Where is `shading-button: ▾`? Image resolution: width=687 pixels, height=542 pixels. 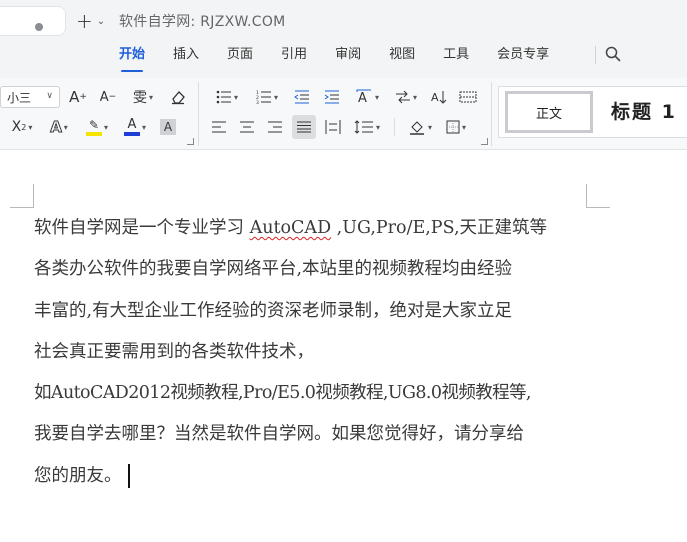 shading-button: ▾ is located at coordinates (420, 127).